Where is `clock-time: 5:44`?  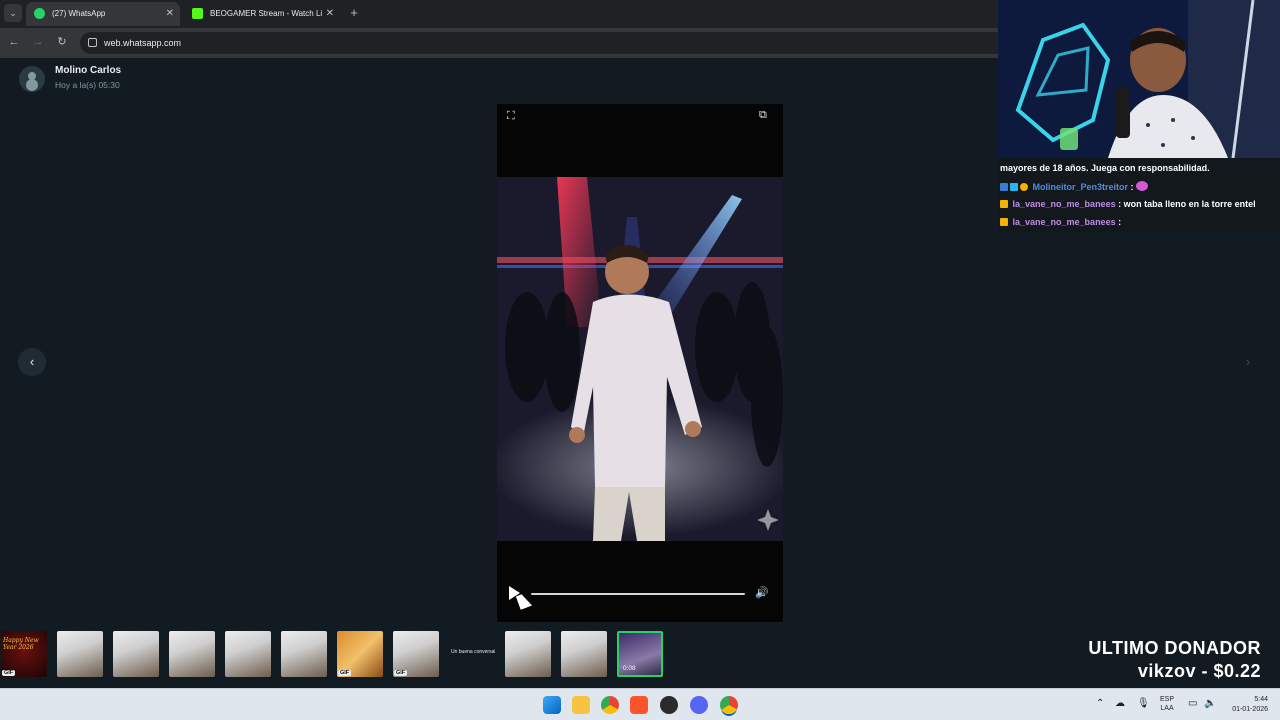 clock-time: 5:44 is located at coordinates (1261, 699).